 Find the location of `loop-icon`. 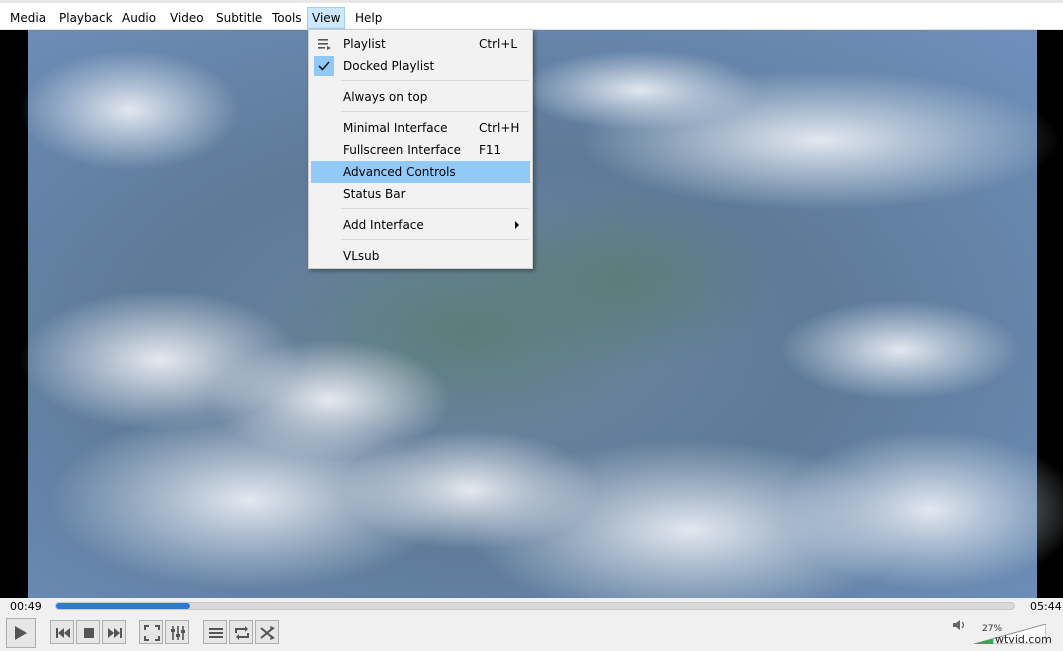

loop-icon is located at coordinates (242, 633).